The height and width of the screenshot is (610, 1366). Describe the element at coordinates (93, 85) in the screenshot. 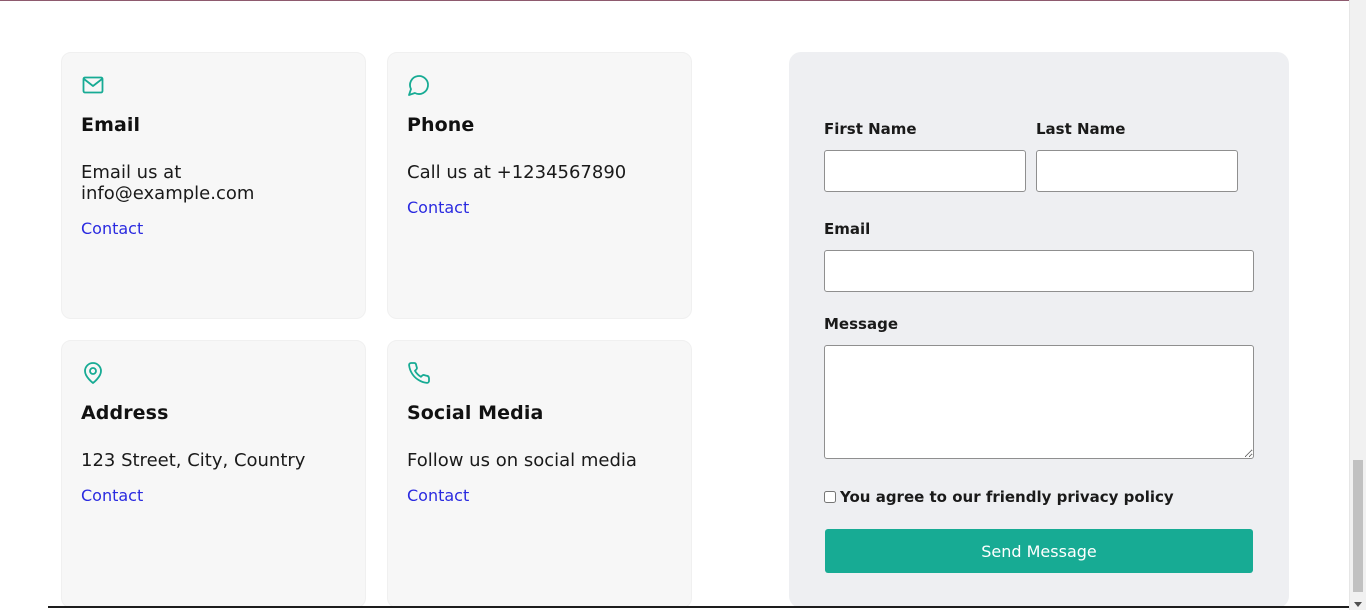

I see `mail-icon` at that location.